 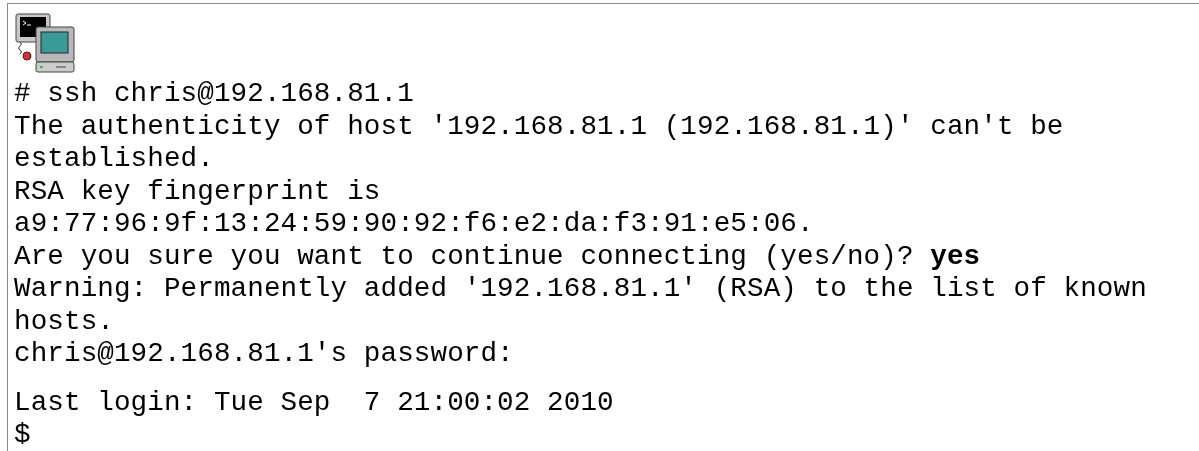 I want to click on terminal-line: a9:77:96:9f:13:24:59:90:92:f6:e2:da:f3:91:e5:06., so click(x=414, y=224).